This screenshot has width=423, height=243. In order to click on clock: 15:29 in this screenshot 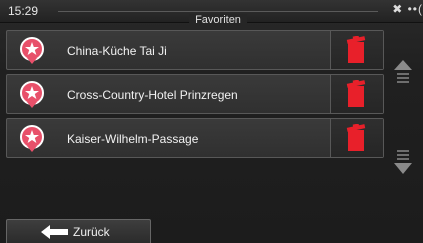, I will do `click(23, 11)`.